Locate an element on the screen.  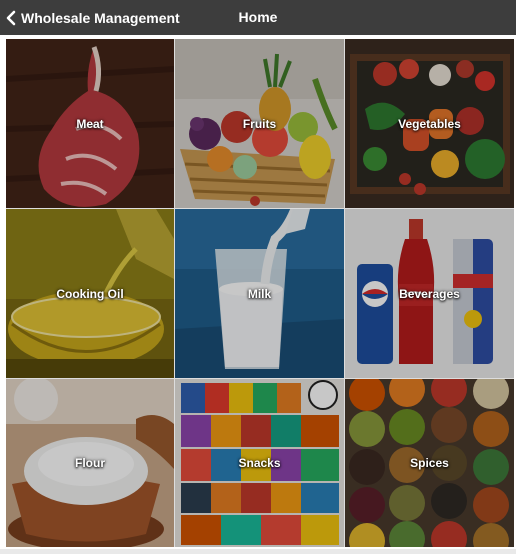
category-label: Flour is located at coordinates (90, 463).